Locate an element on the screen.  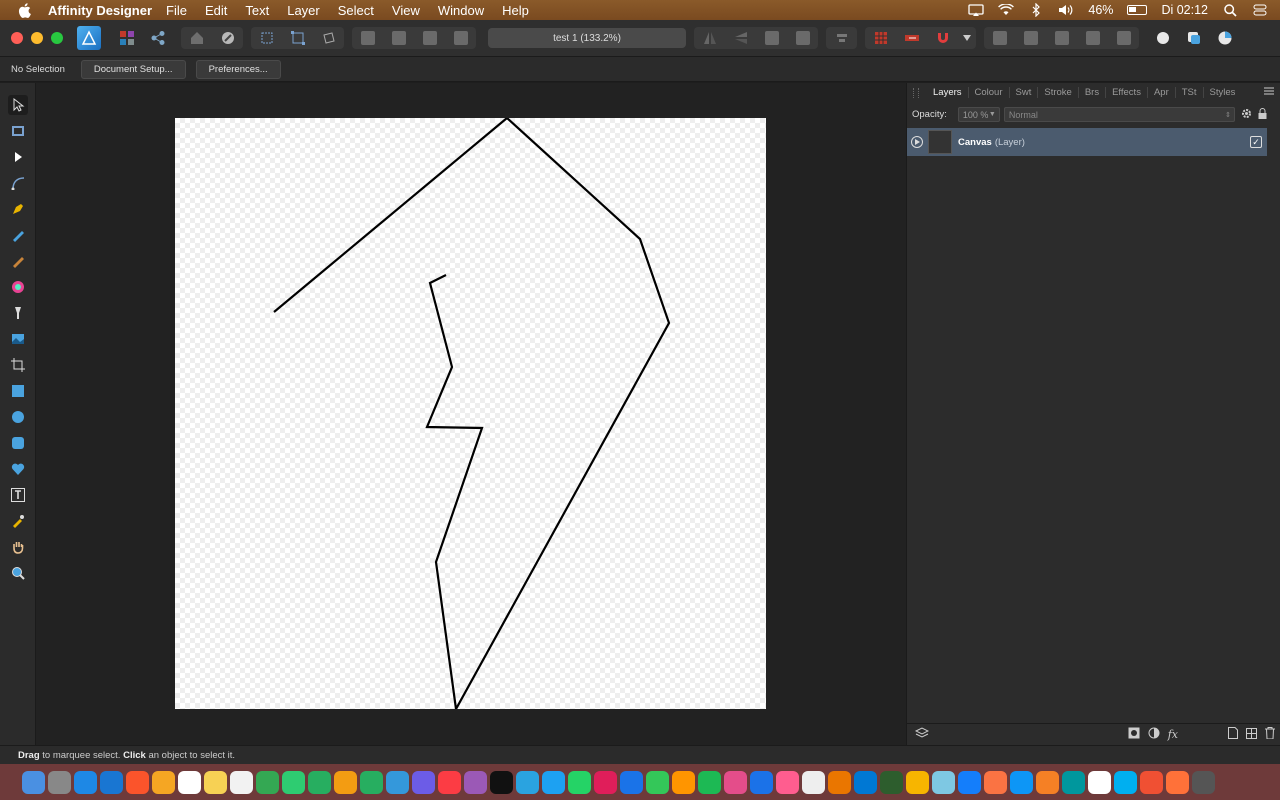
add-boolean-icon is located at coordinates (999, 38).